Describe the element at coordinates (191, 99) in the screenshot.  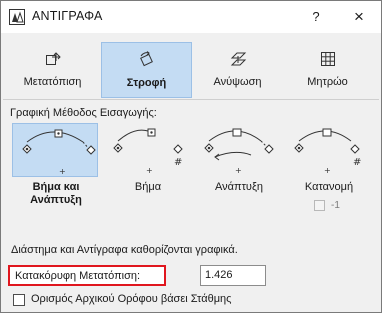
I see `divider` at that location.